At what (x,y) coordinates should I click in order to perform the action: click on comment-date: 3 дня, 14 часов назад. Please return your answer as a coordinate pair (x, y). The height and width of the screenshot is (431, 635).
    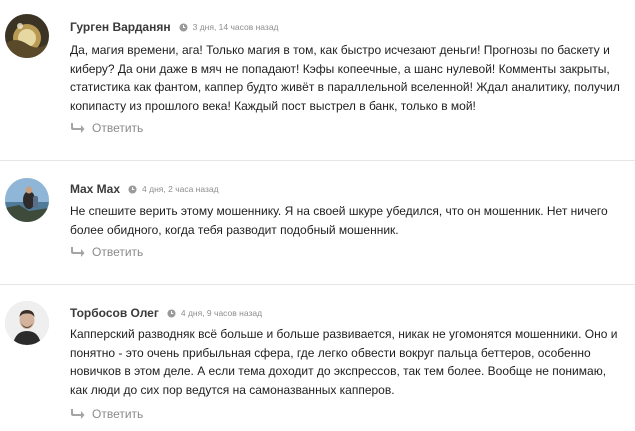
    Looking at the image, I should click on (235, 27).